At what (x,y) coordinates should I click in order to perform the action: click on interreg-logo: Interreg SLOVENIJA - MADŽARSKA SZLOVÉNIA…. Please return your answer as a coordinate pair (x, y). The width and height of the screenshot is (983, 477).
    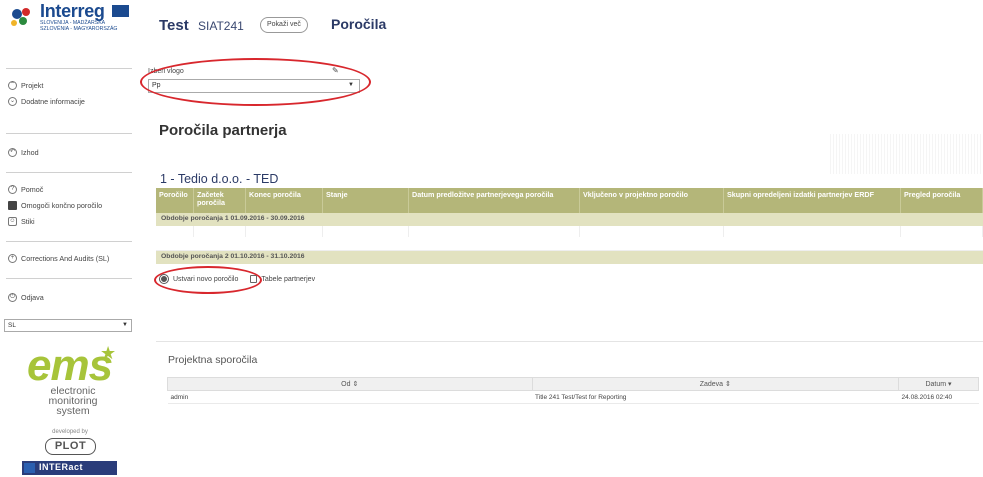
    Looking at the image, I should click on (69, 23).